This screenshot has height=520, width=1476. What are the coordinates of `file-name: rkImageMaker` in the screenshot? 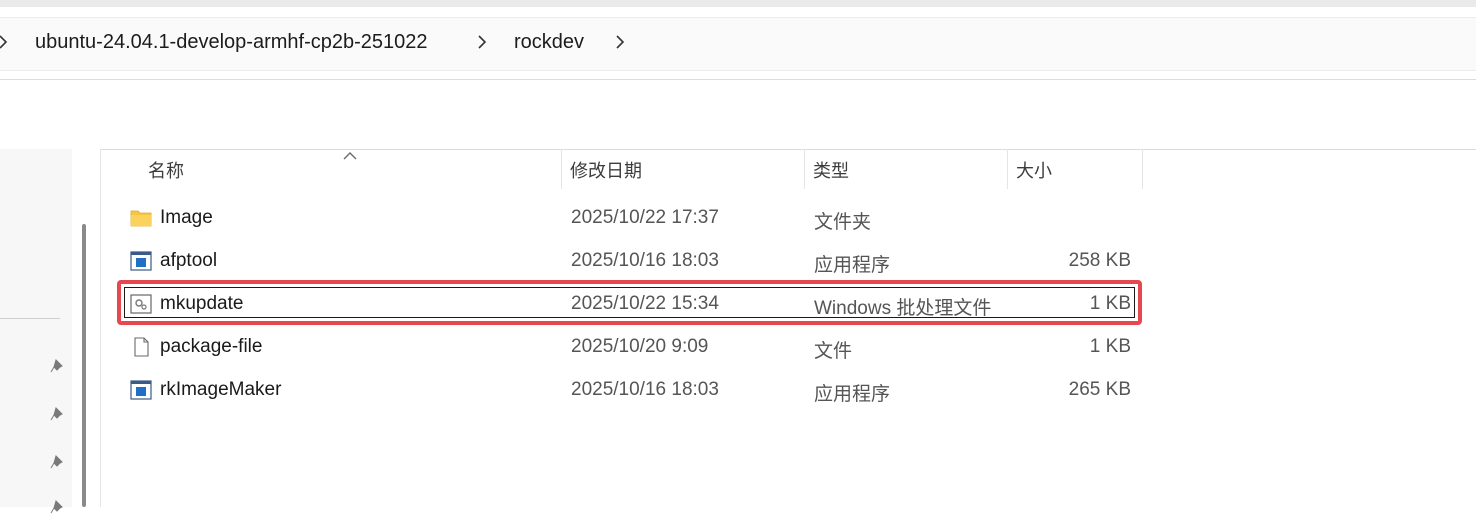 It's located at (221, 389).